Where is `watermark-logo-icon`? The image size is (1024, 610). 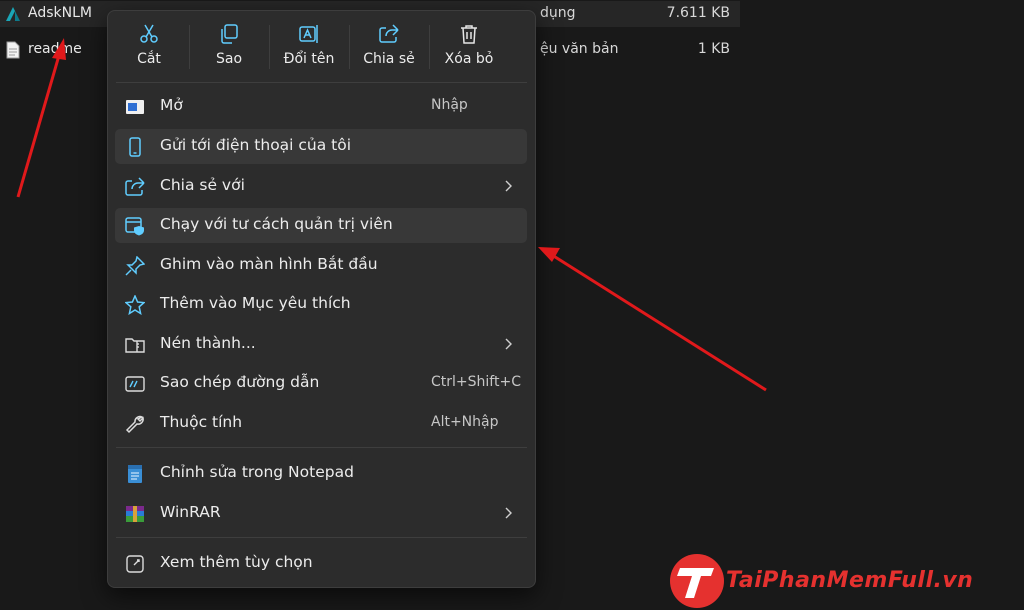 watermark-logo-icon is located at coordinates (697, 581).